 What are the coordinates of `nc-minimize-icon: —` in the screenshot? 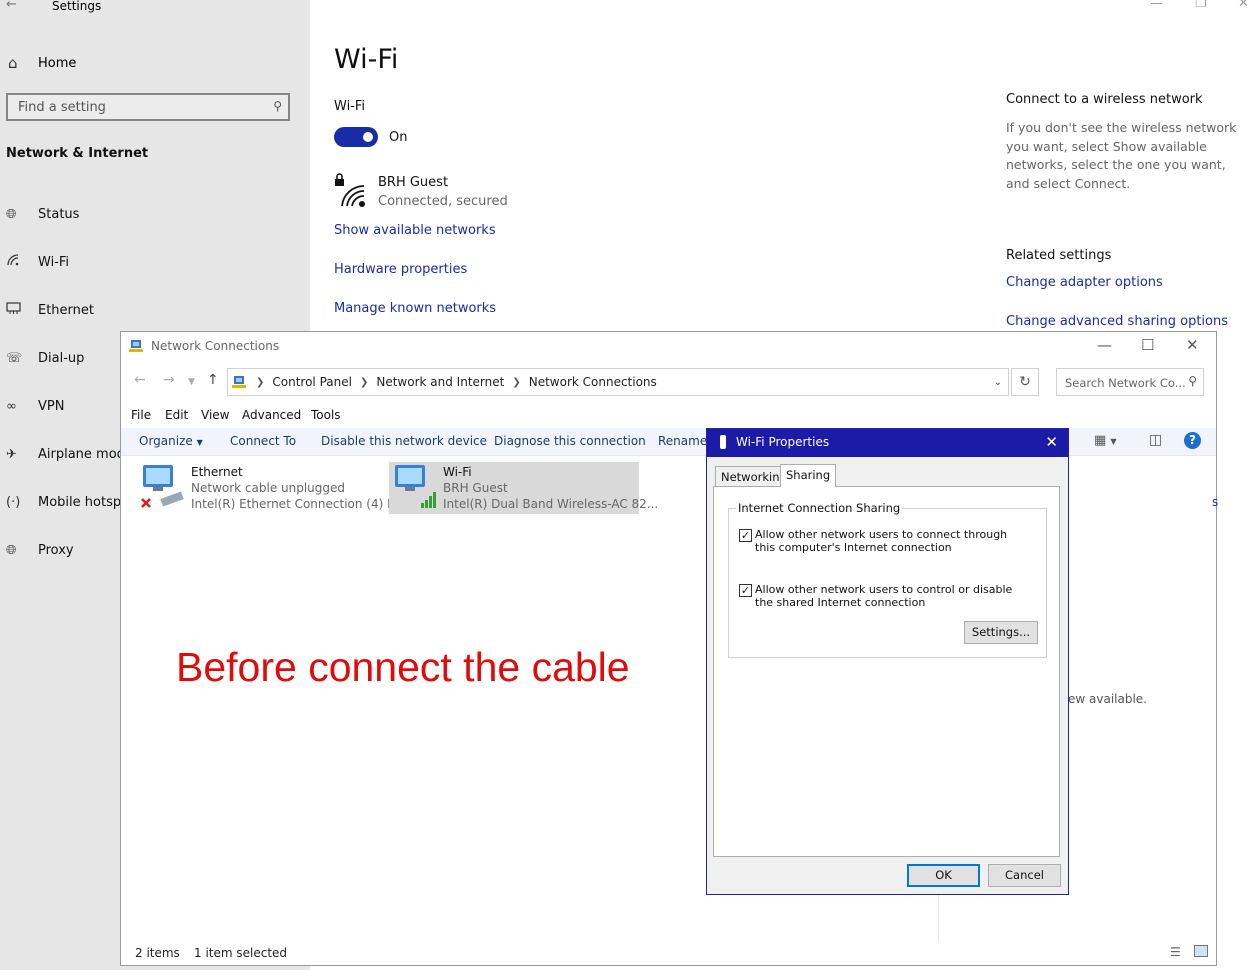 It's located at (1104, 345).